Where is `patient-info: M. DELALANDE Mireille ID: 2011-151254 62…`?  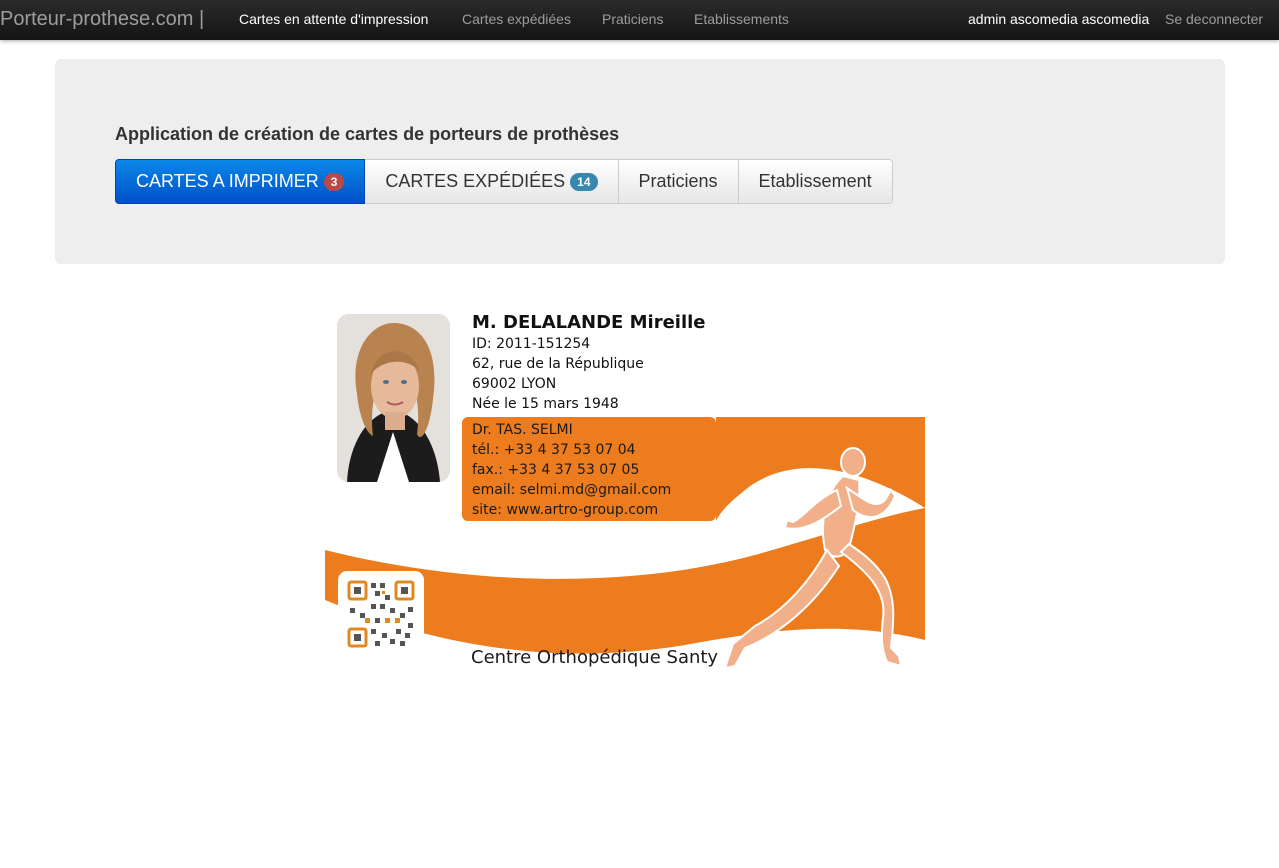
patient-info: M. DELALANDE Mireille ID: 2011-151254 62… is located at coordinates (589, 363).